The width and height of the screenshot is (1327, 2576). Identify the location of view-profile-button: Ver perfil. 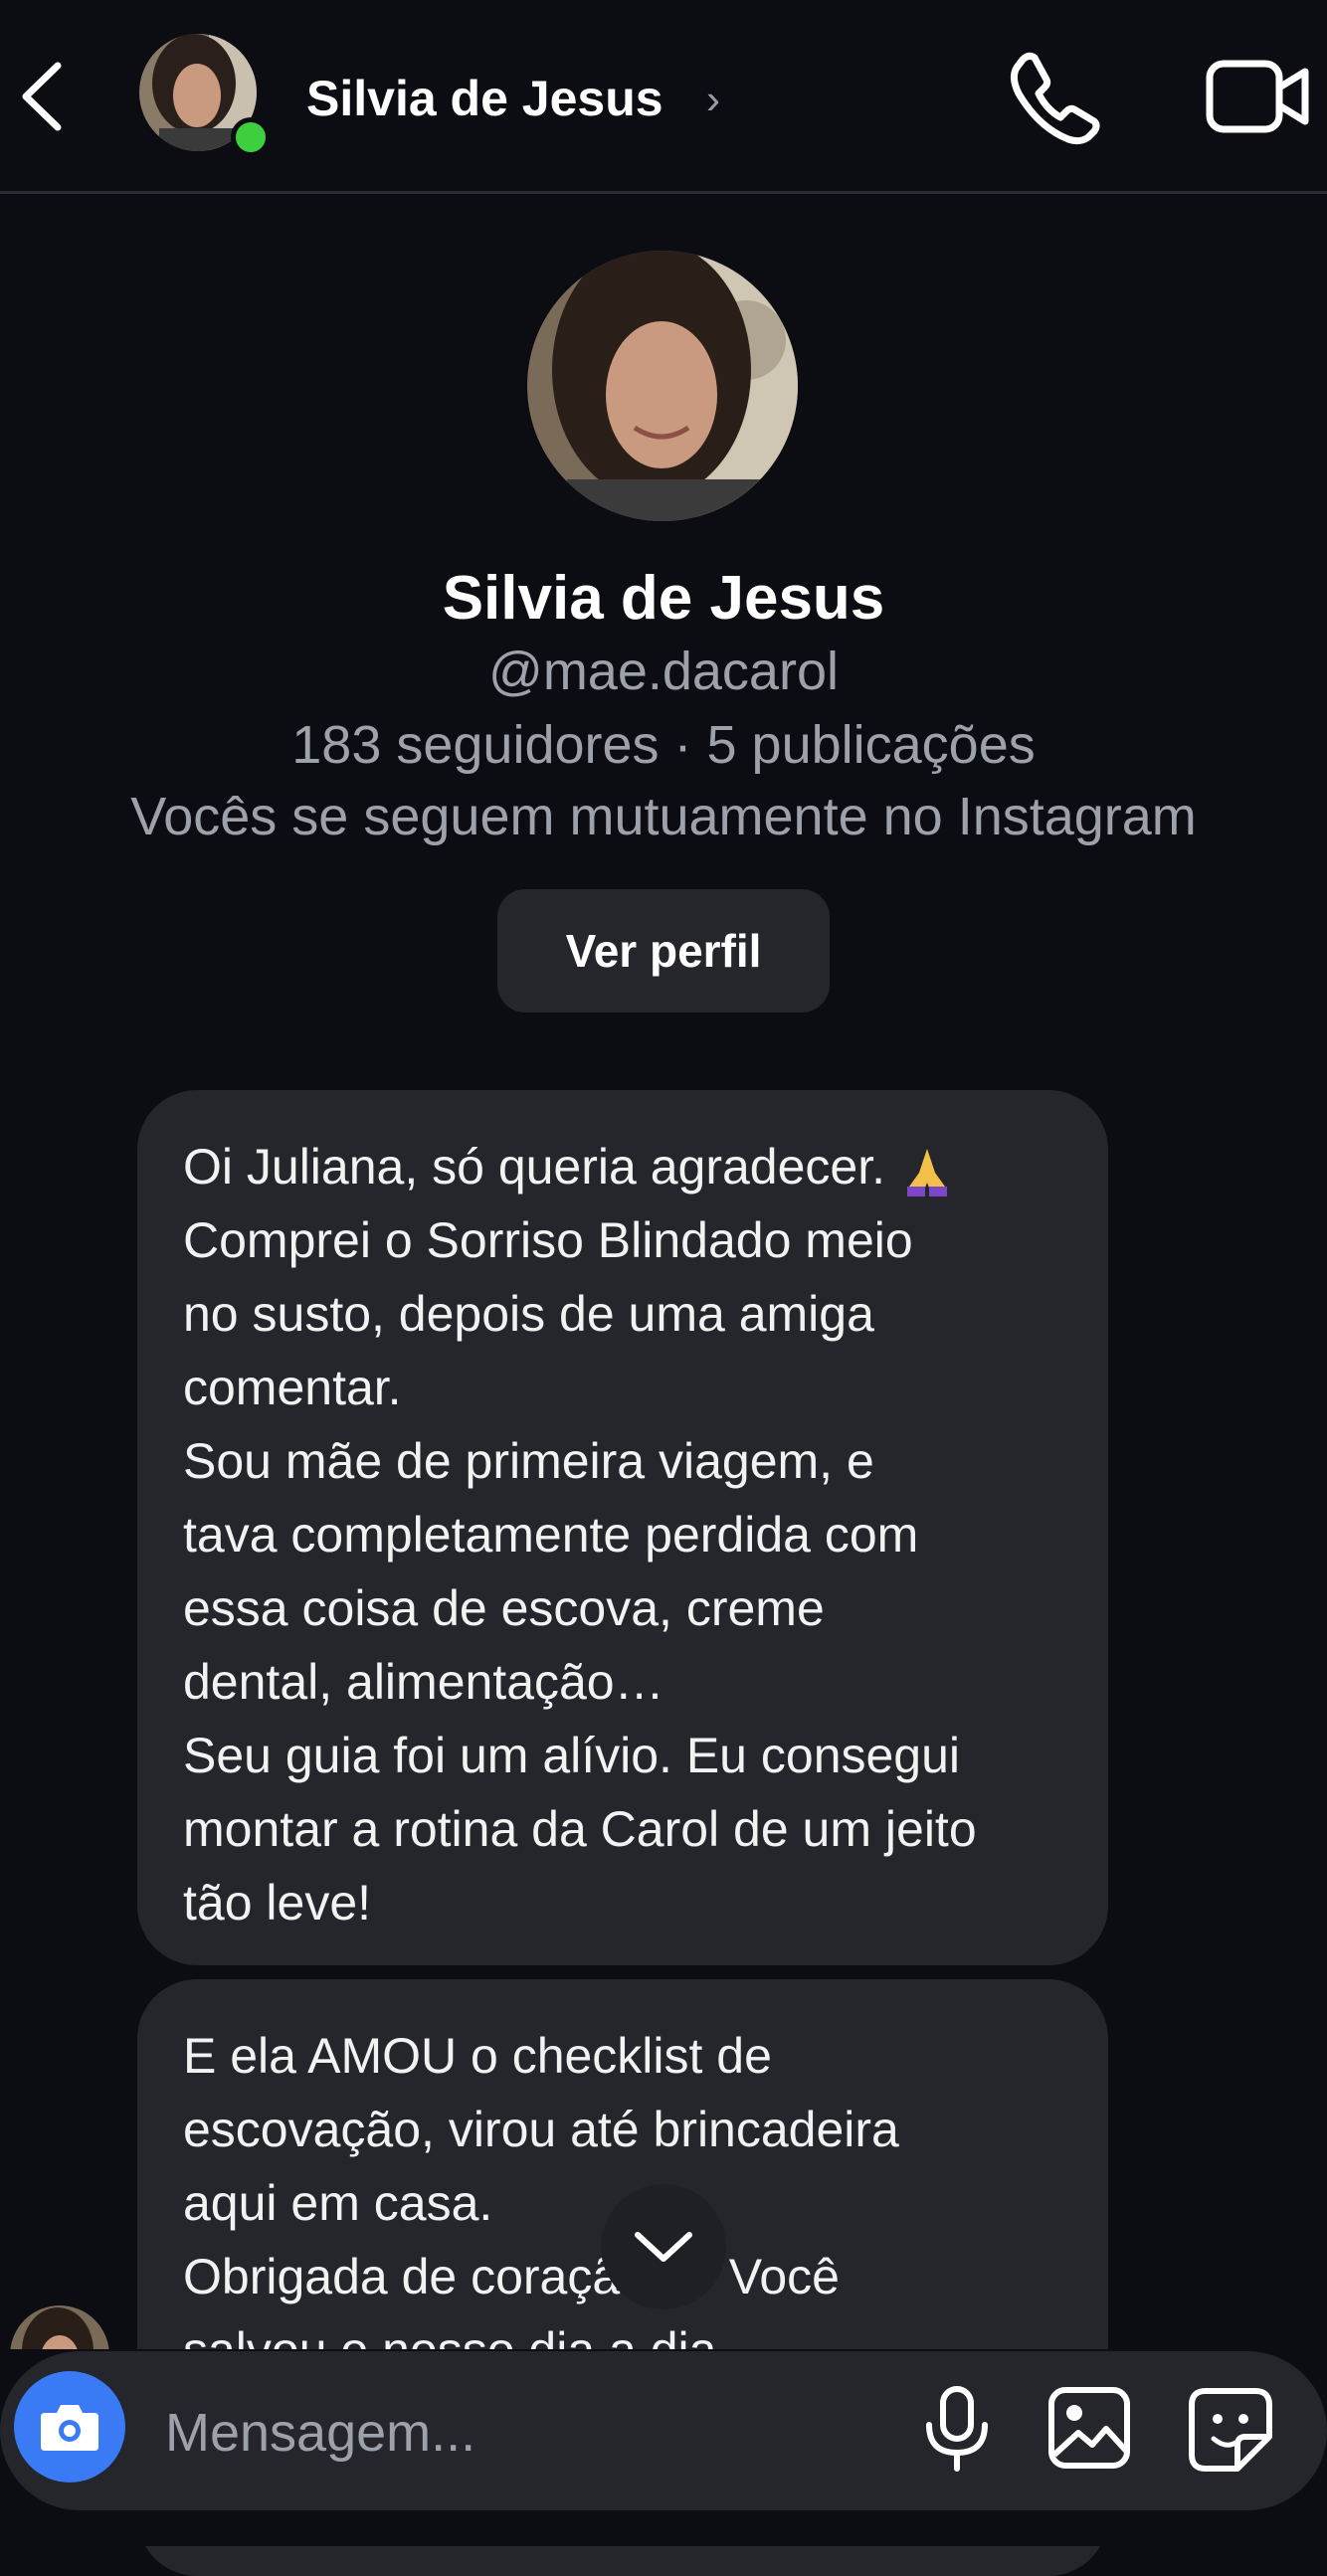
(663, 950).